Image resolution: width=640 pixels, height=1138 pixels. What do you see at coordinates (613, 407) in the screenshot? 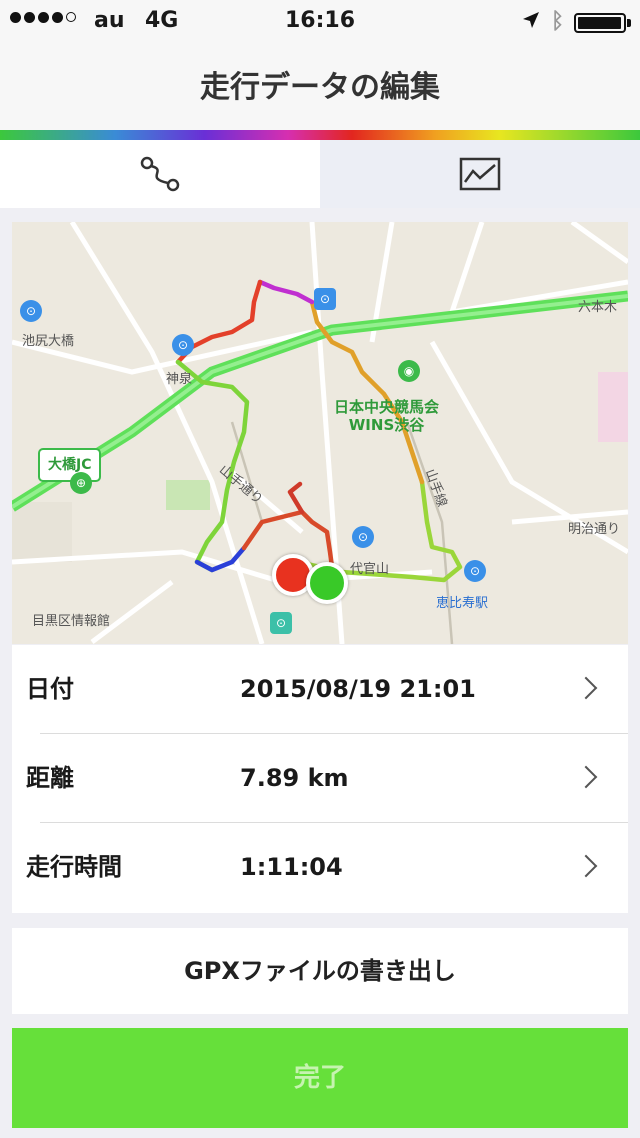
I see `area-pink` at bounding box center [613, 407].